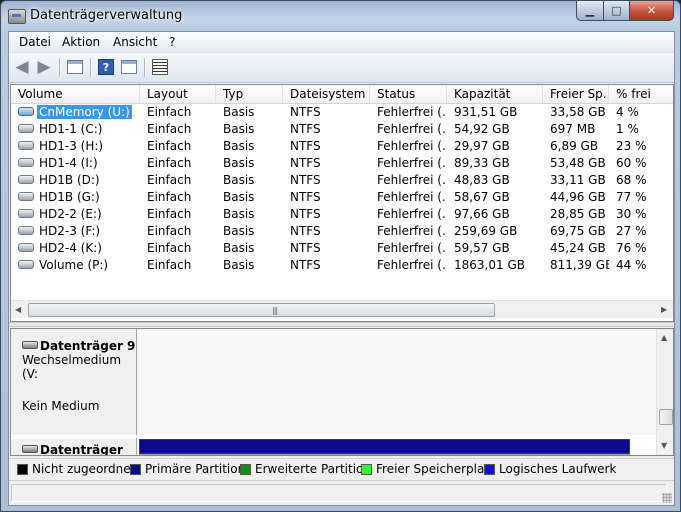  What do you see at coordinates (187, 469) in the screenshot?
I see `legend-item: Primäre Partition` at bounding box center [187, 469].